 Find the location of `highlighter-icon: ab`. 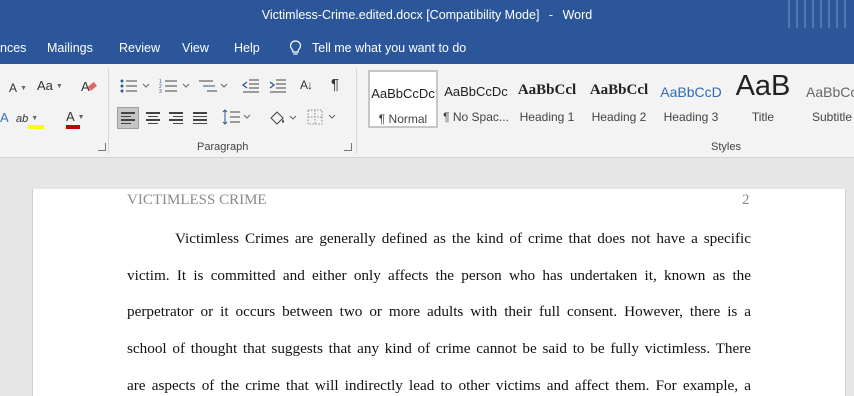

highlighter-icon: ab is located at coordinates (22, 119).